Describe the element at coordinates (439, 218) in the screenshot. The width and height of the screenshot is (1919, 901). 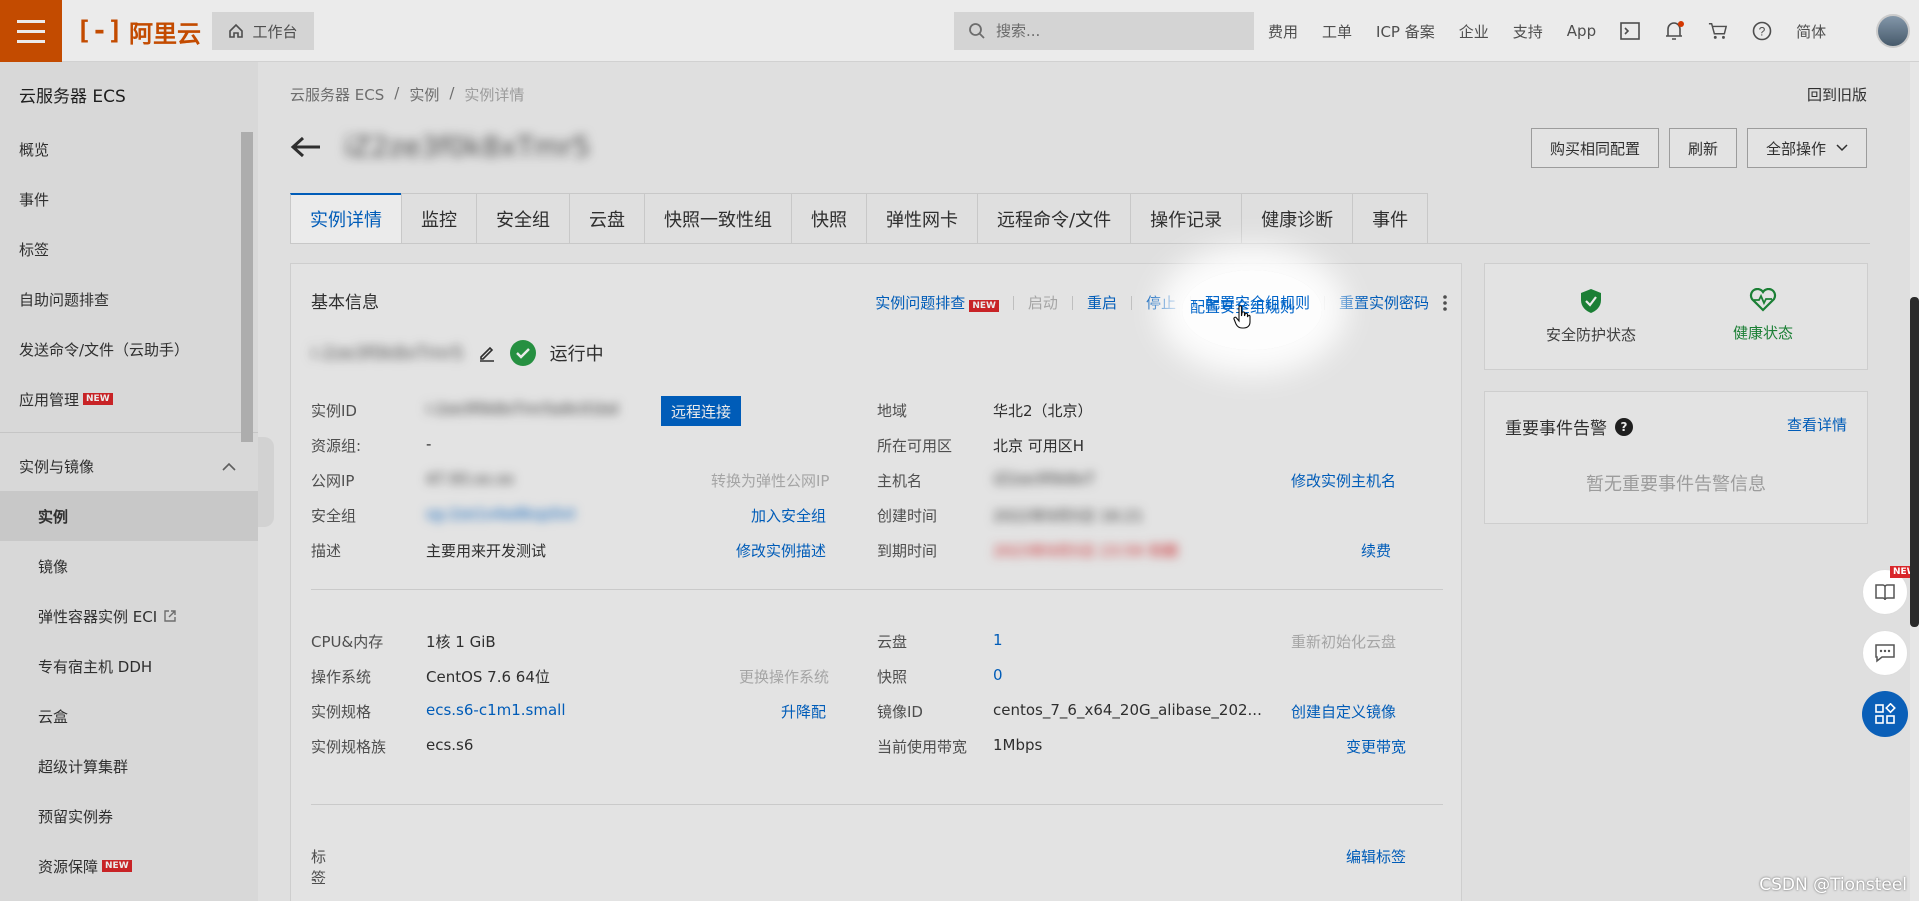
I see `tab-monitoring: 监控` at that location.